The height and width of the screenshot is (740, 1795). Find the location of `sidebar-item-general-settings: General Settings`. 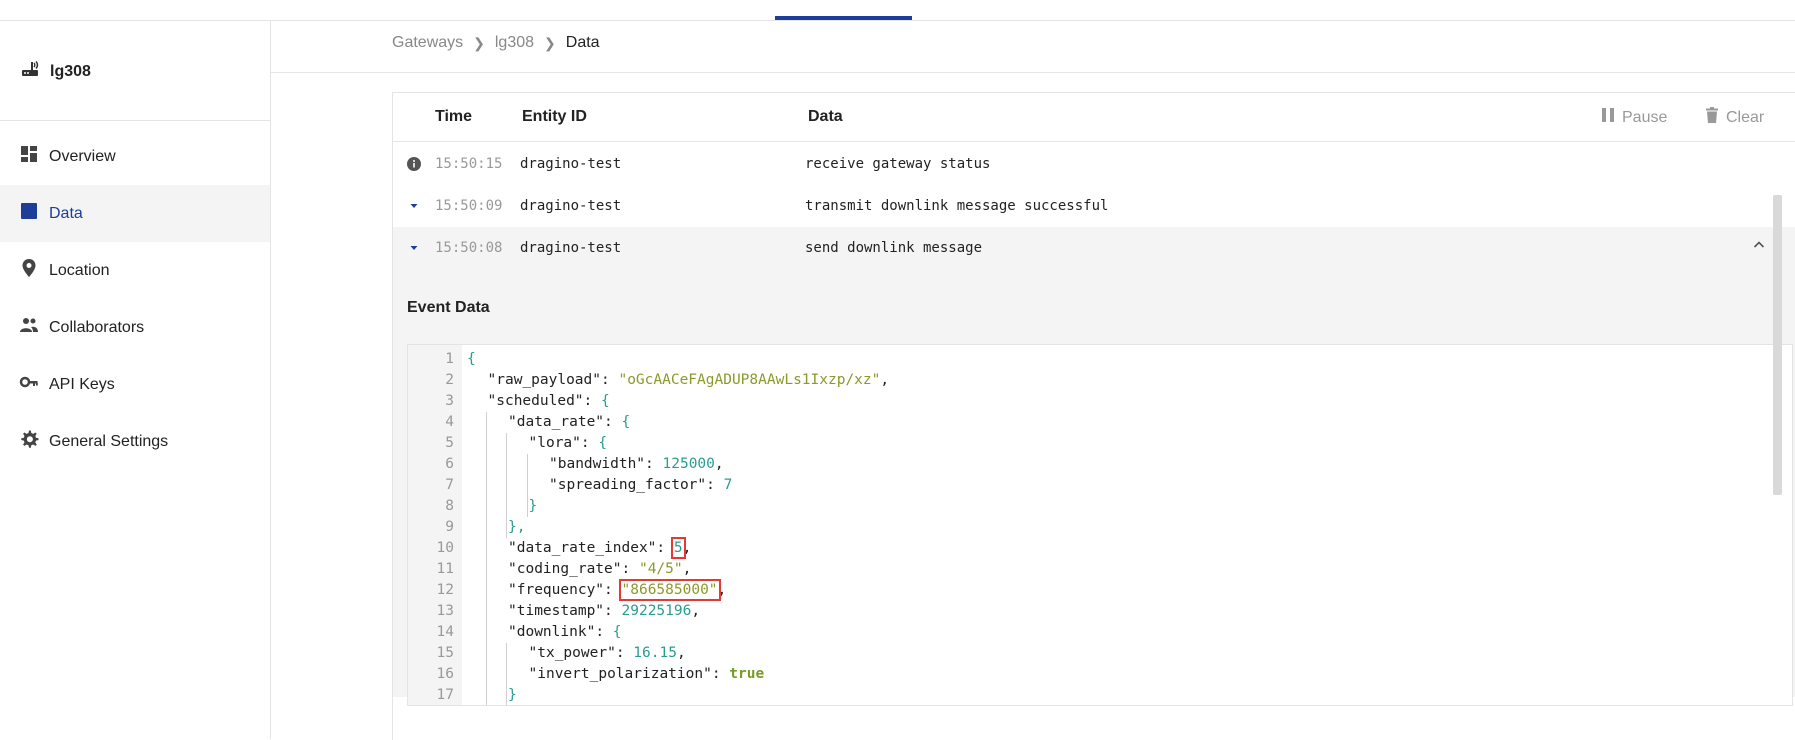

sidebar-item-general-settings: General Settings is located at coordinates (135, 441).